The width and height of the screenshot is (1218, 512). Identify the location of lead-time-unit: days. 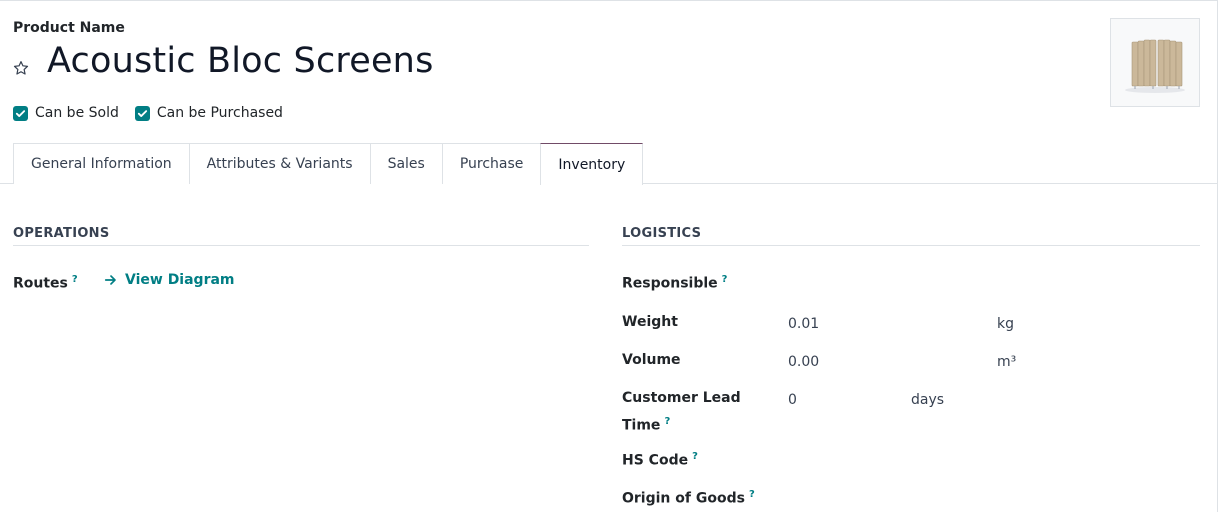
(928, 400).